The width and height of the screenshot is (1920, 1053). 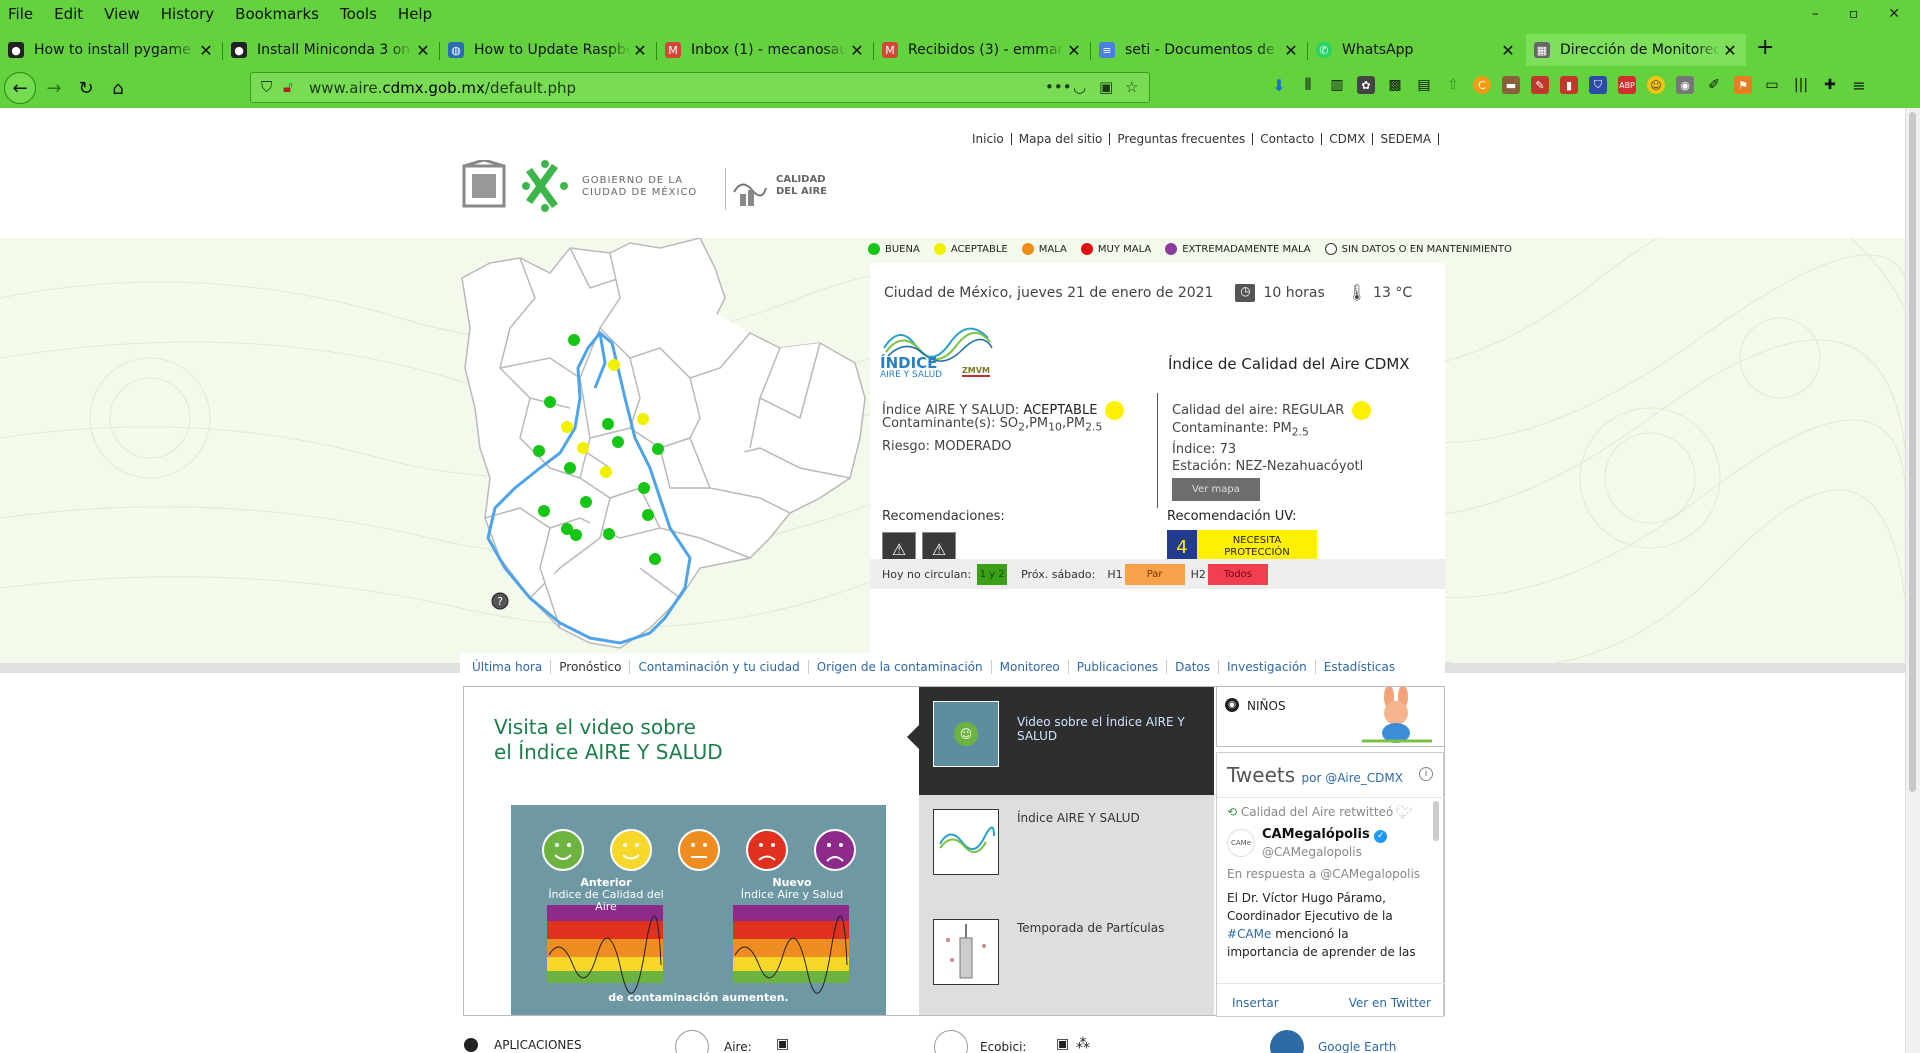 What do you see at coordinates (1323, 874) in the screenshot?
I see `tweet-reply-to: En respuesta a @CAMegalopolis` at bounding box center [1323, 874].